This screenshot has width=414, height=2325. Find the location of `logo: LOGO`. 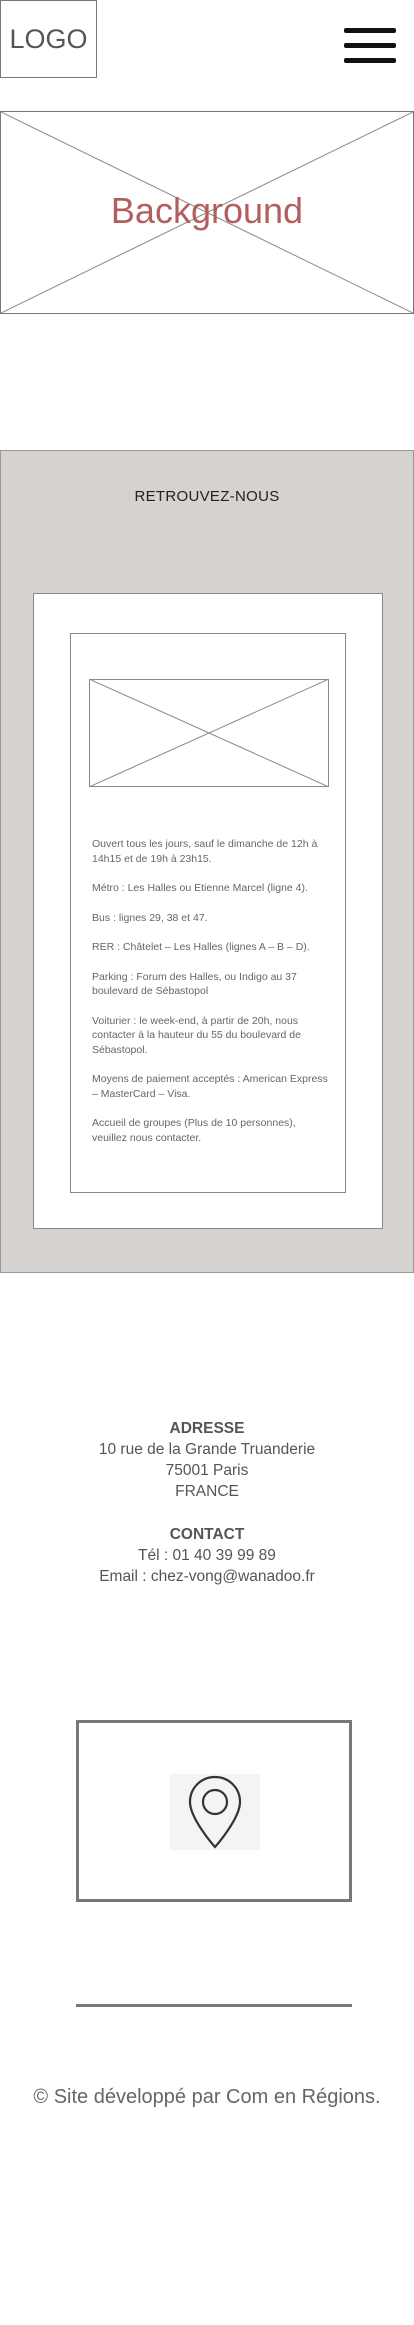

logo: LOGO is located at coordinates (48, 39).